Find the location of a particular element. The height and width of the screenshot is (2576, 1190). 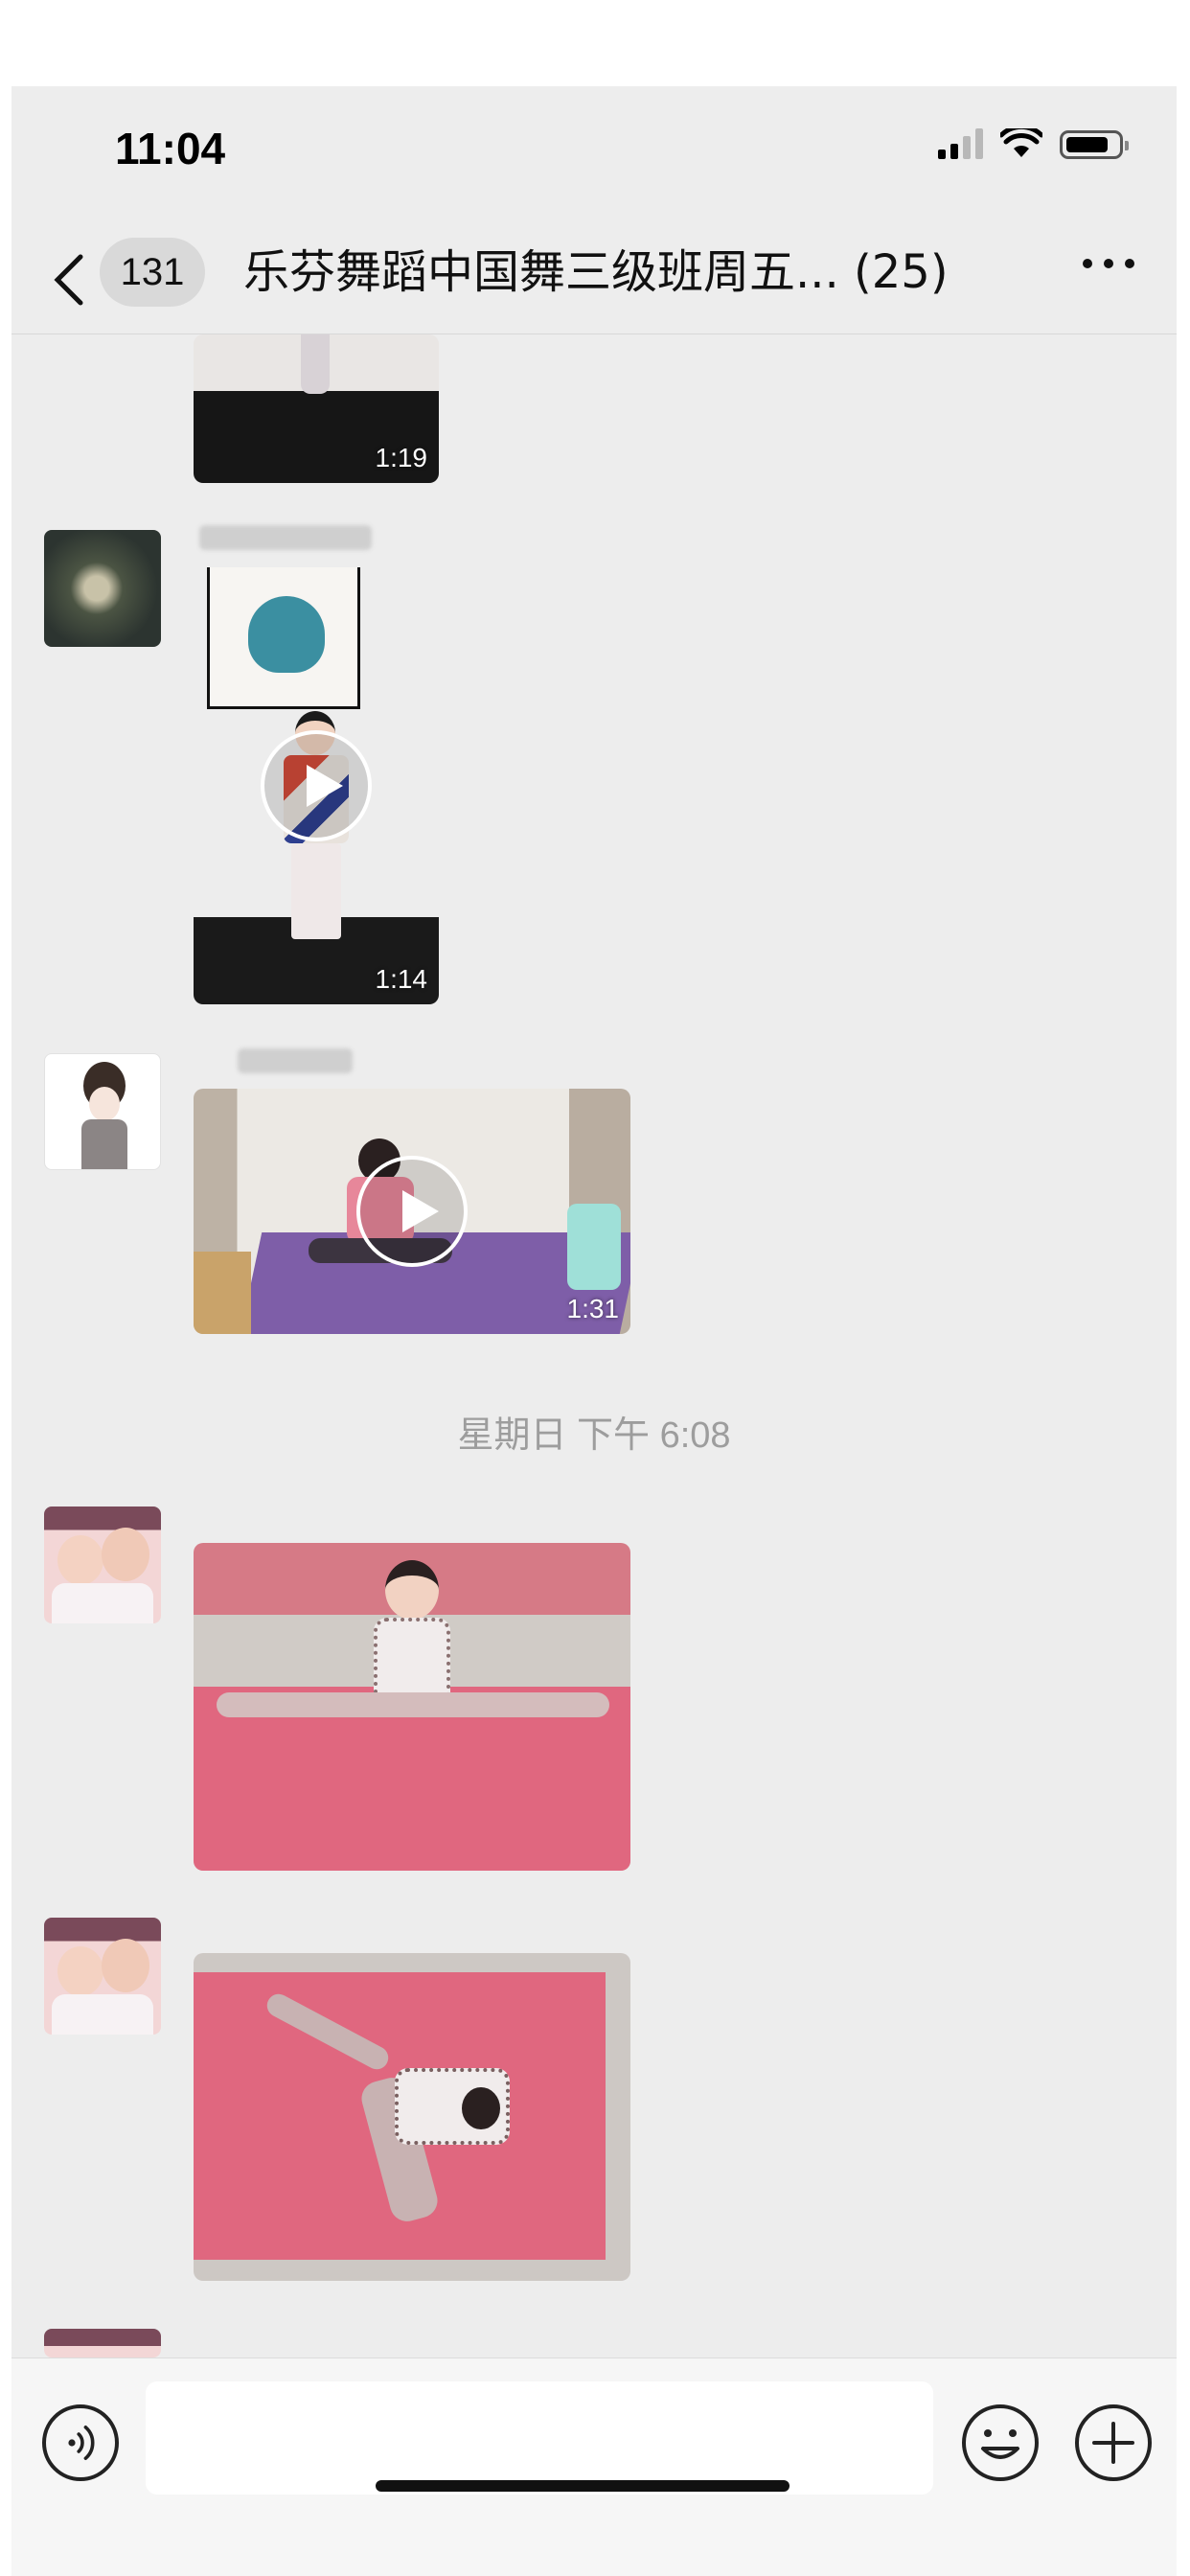

home-indicator is located at coordinates (583, 2486).